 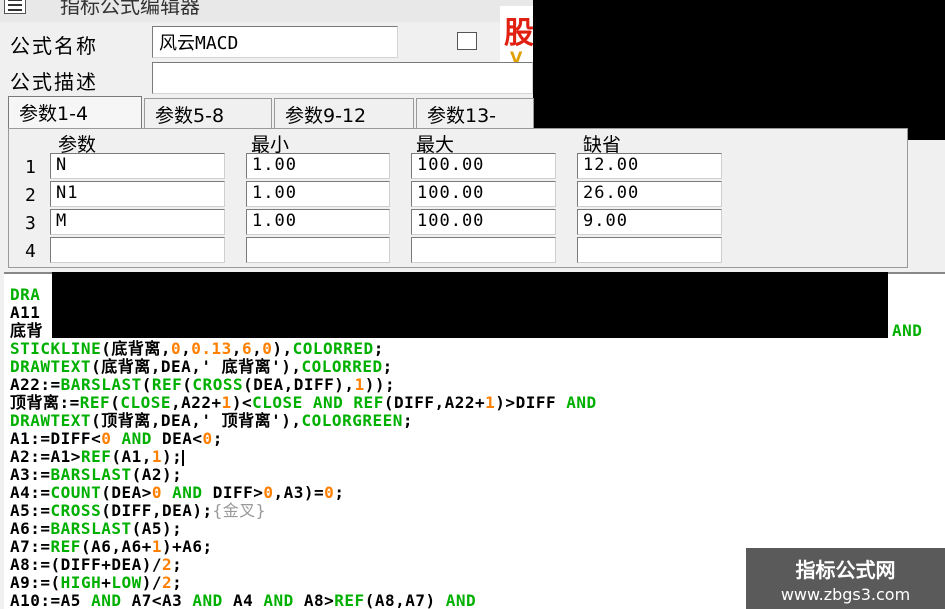 What do you see at coordinates (314, 600) in the screenshot?
I see `code-token: A8>` at bounding box center [314, 600].